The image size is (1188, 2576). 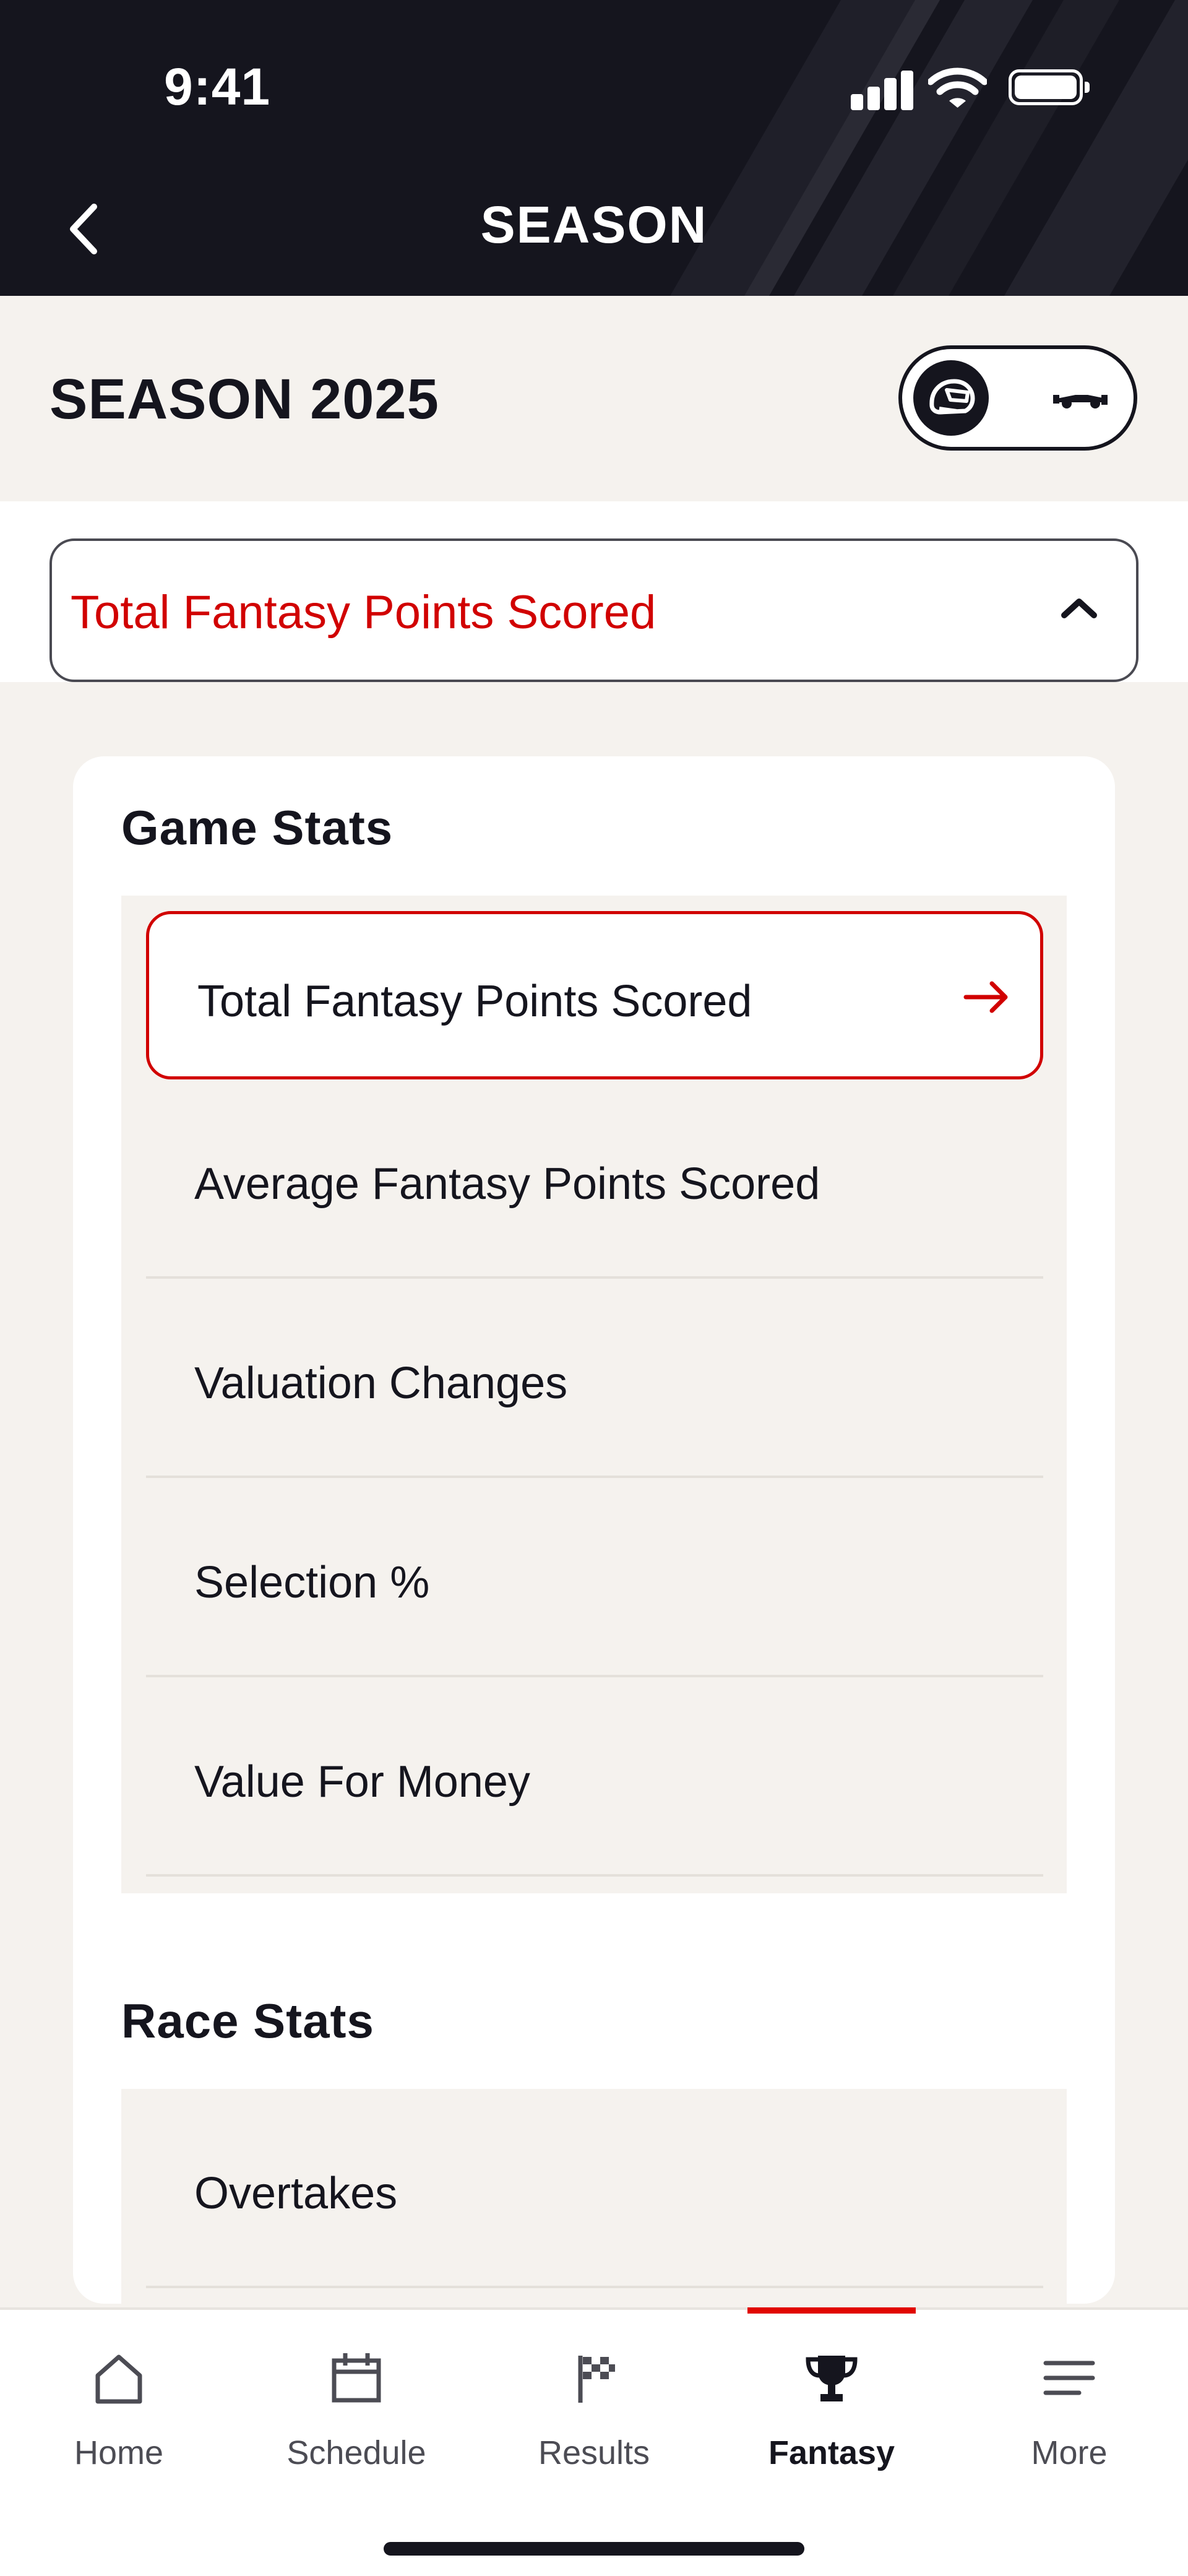 I want to click on status-time: 9:41, so click(x=217, y=87).